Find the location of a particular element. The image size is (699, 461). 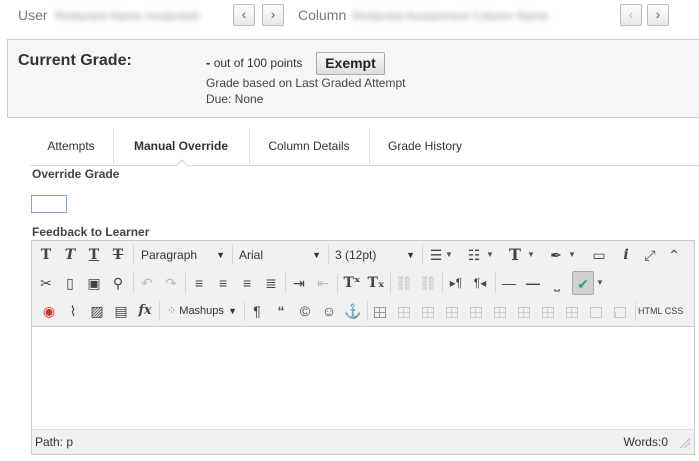

next-column-button: › is located at coordinates (658, 15).